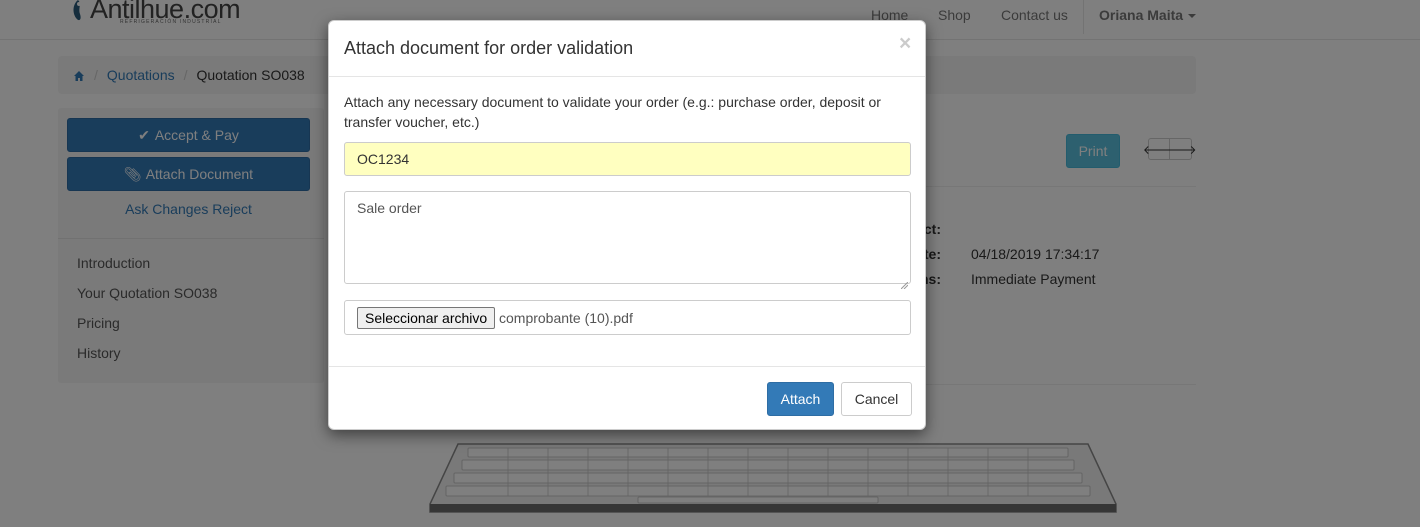 The image size is (1420, 527). Describe the element at coordinates (627, 366) in the screenshot. I see `modal-footer-divider` at that location.